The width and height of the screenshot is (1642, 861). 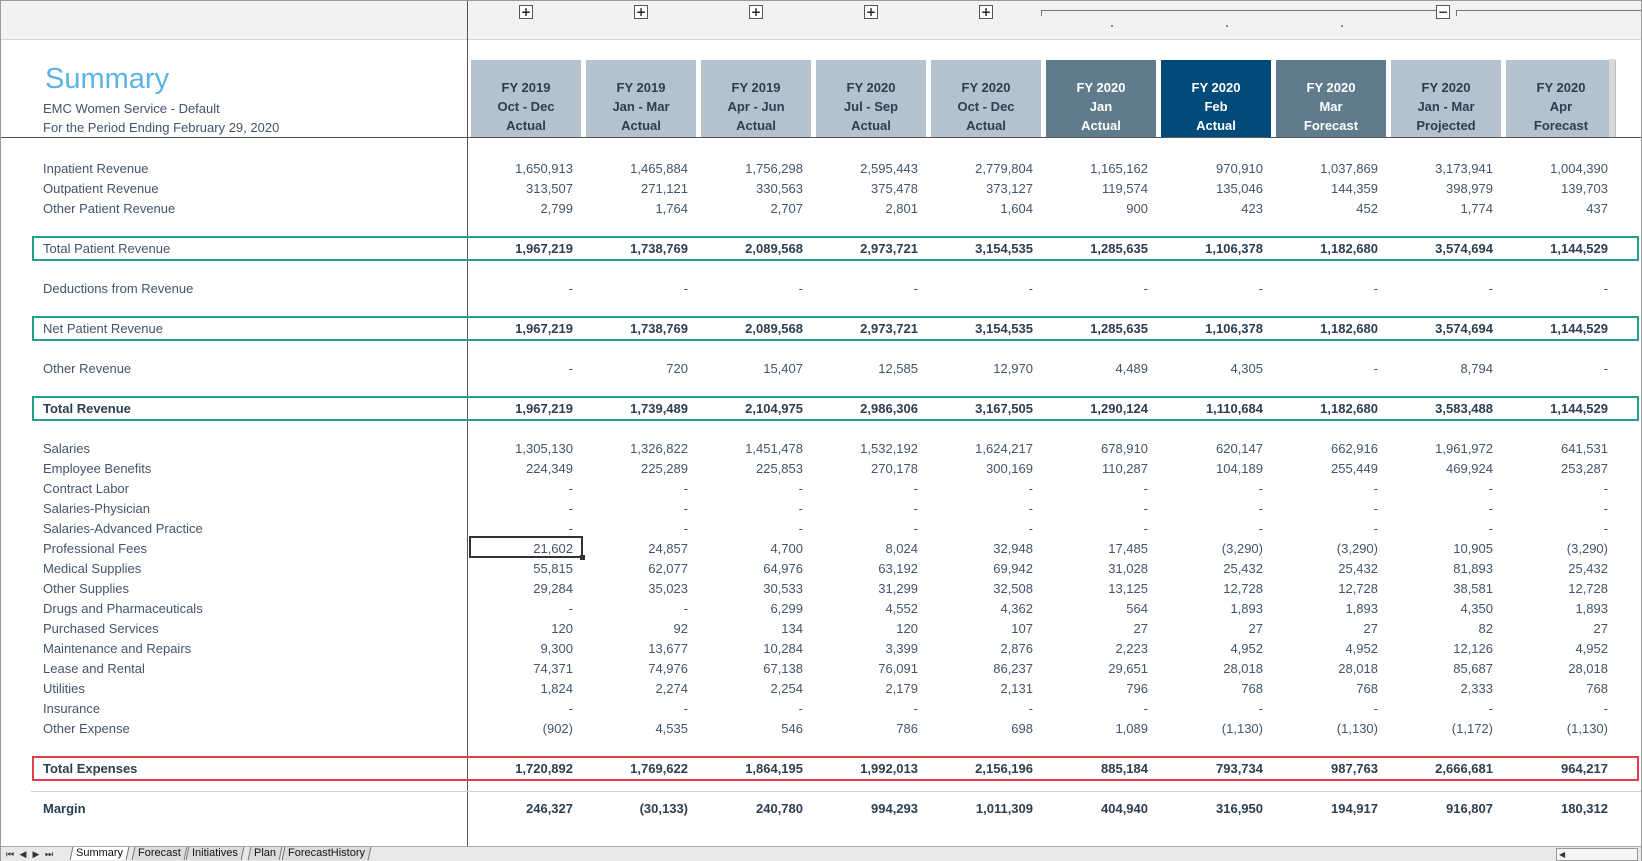 What do you see at coordinates (752, 588) in the screenshot?
I see `data-cell: 30,533` at bounding box center [752, 588].